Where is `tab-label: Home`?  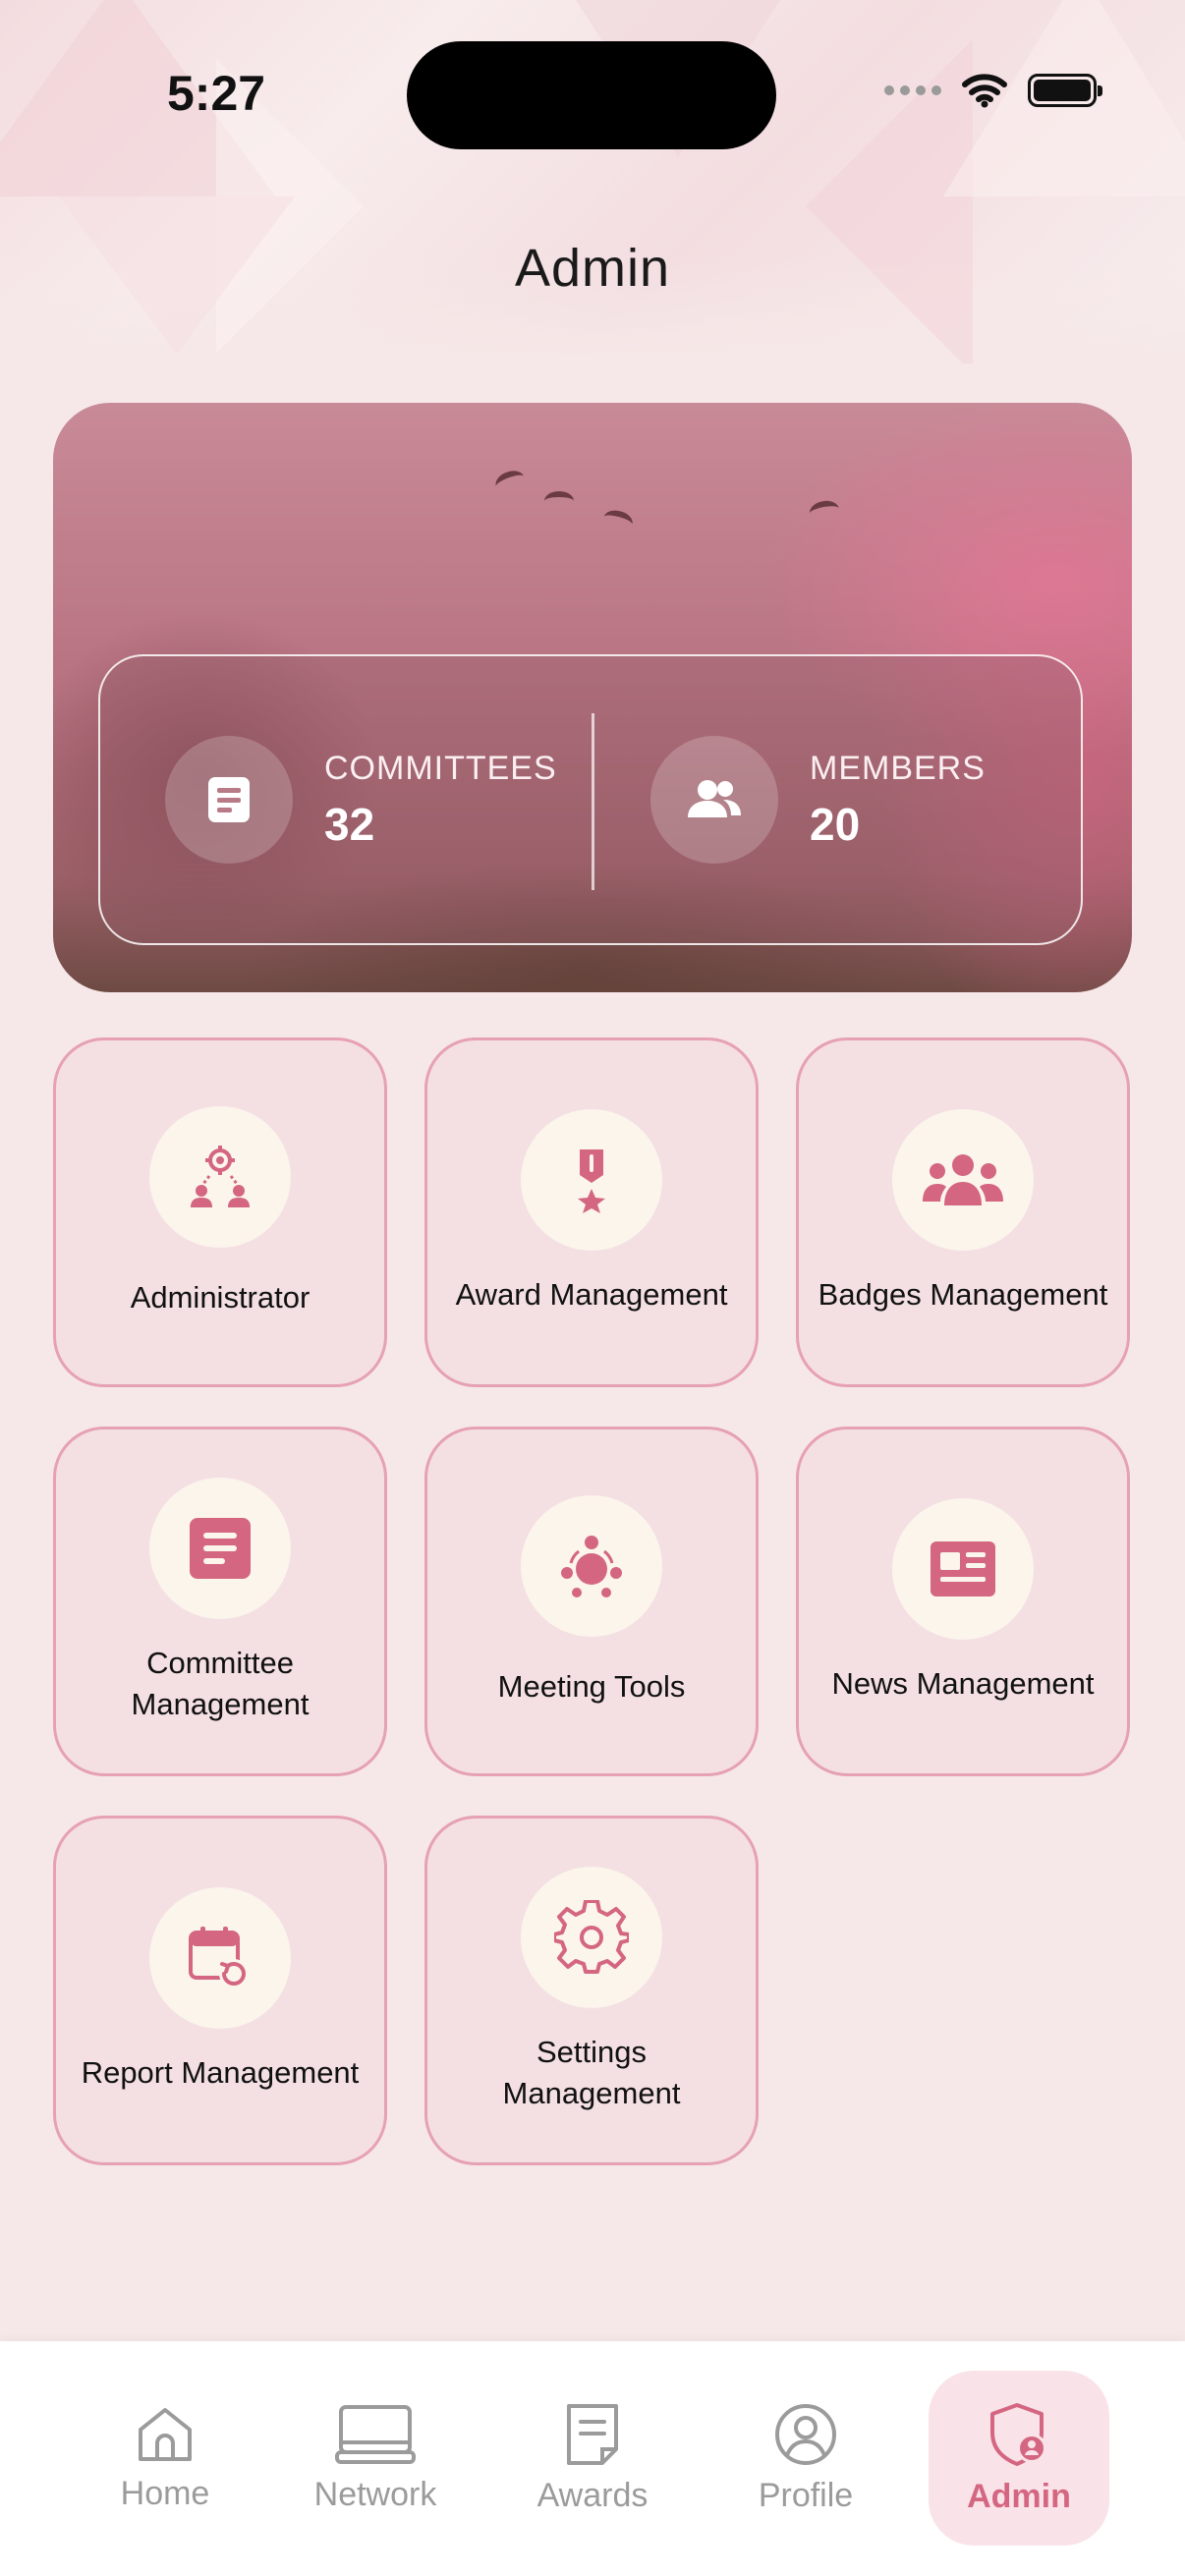
tab-label: Home is located at coordinates (165, 2493).